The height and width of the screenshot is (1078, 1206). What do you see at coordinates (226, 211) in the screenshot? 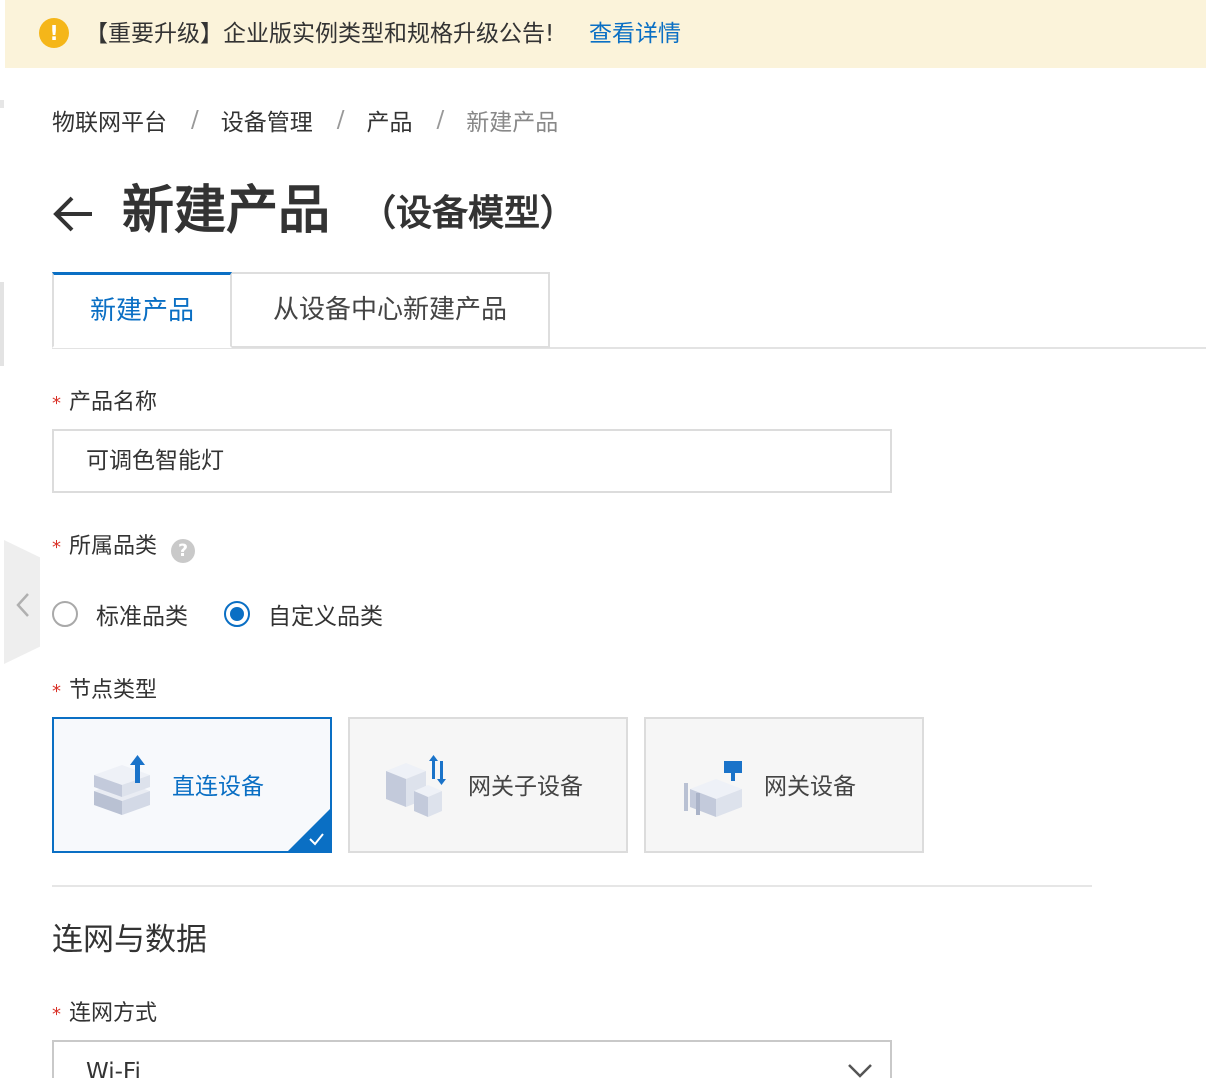
I see `page-title: 新建产品` at bounding box center [226, 211].